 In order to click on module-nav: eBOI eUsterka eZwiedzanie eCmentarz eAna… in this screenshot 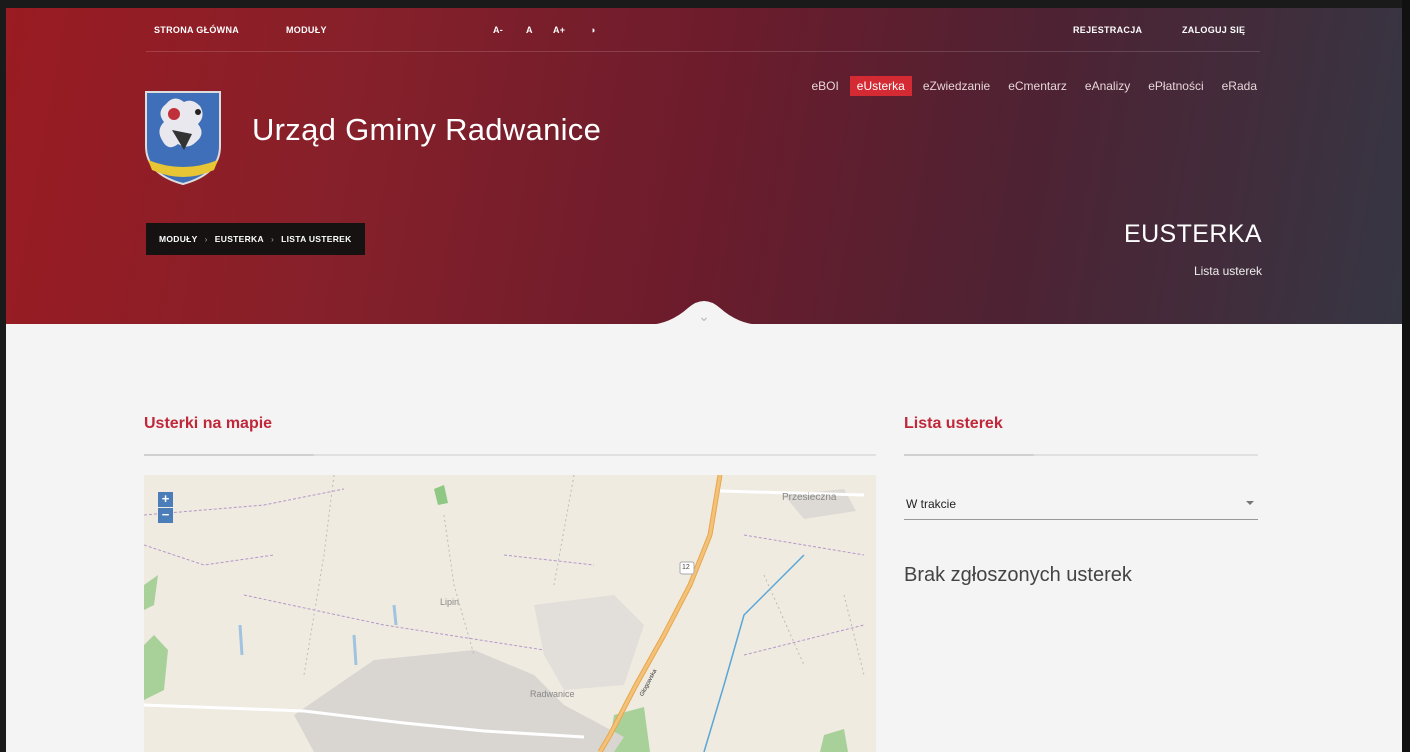, I will do `click(1032, 86)`.